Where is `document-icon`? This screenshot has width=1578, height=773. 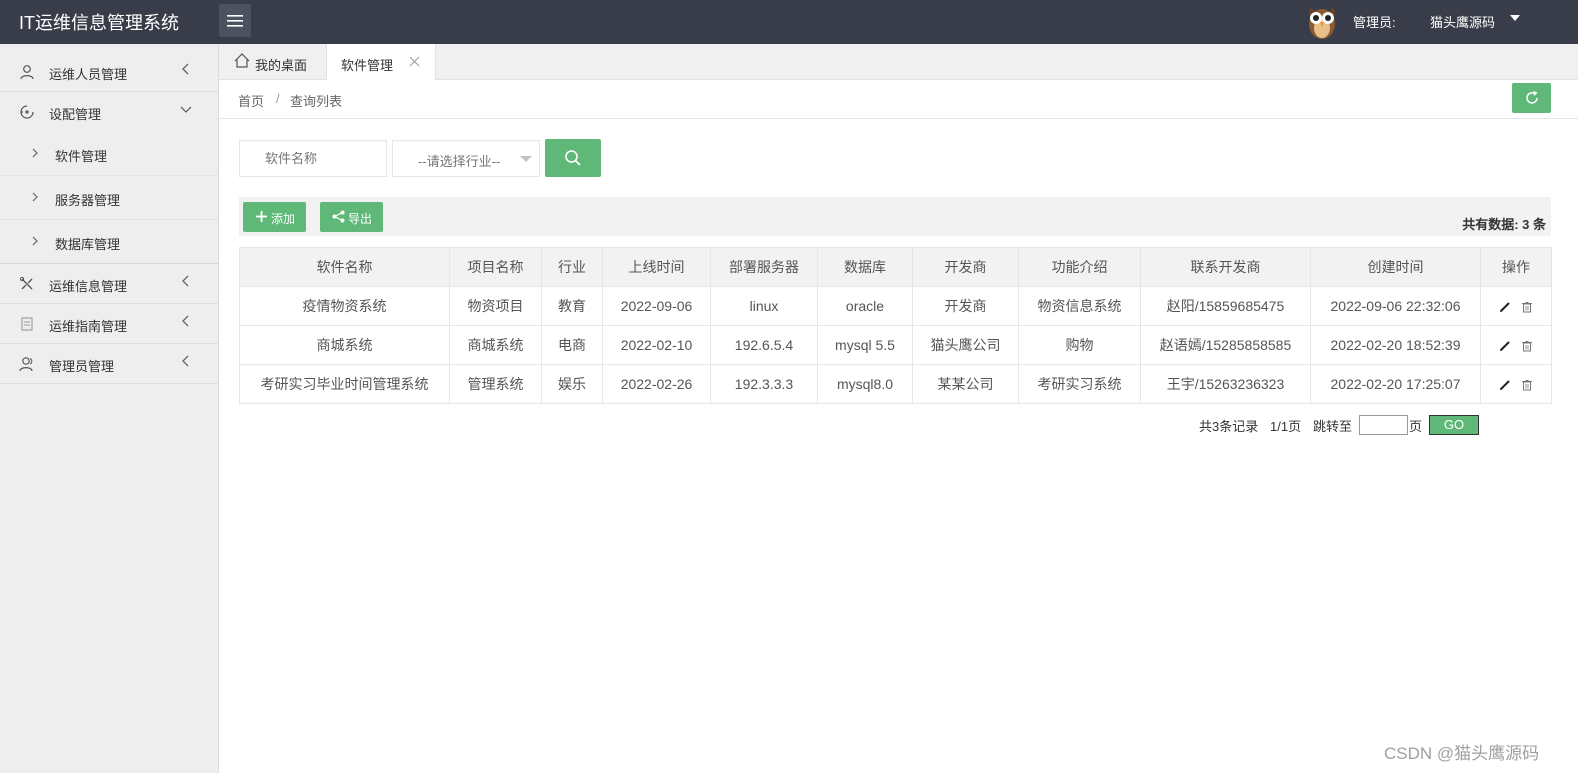 document-icon is located at coordinates (27, 324).